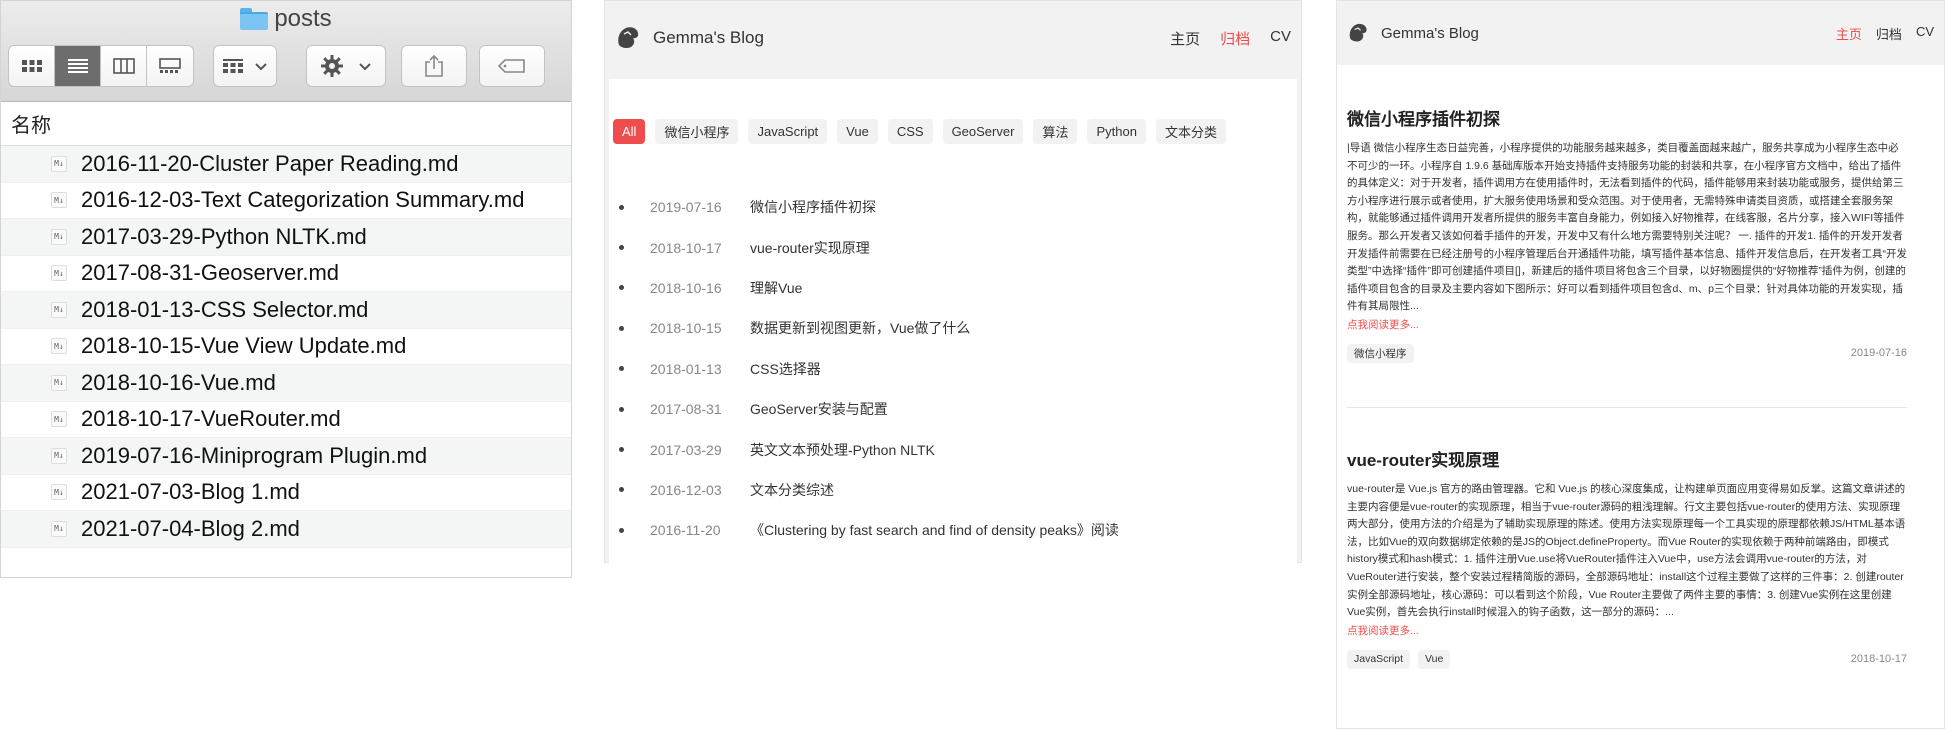 This screenshot has height=729, width=1945. Describe the element at coordinates (857, 131) in the screenshot. I see `tag-filter-vue: Vue` at that location.